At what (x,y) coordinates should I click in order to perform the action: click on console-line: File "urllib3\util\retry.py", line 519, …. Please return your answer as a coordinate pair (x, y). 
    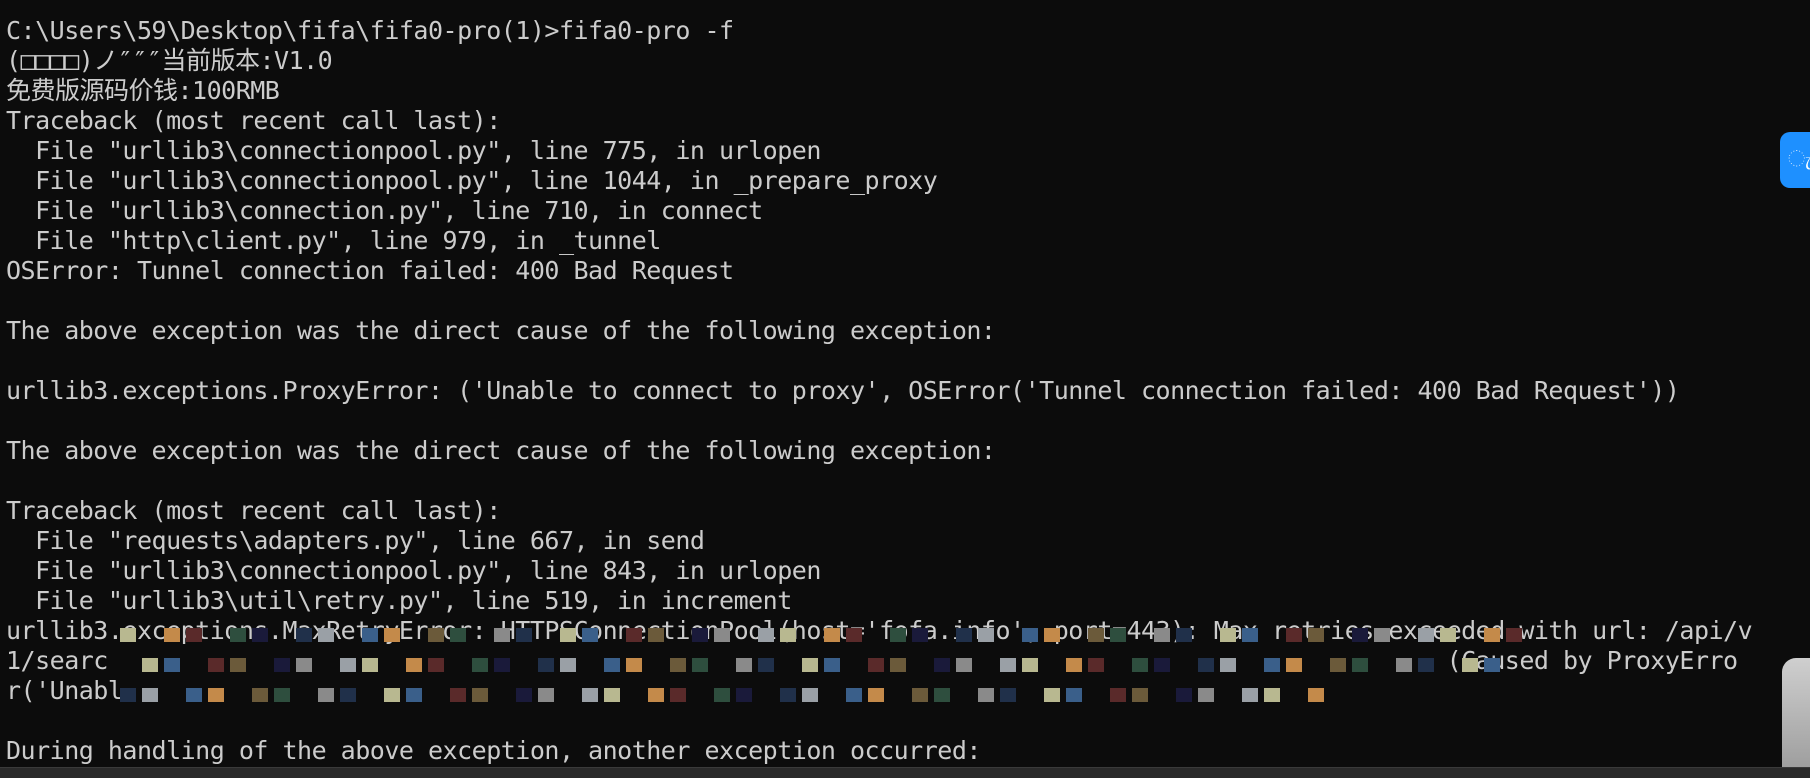
    Looking at the image, I should click on (399, 600).